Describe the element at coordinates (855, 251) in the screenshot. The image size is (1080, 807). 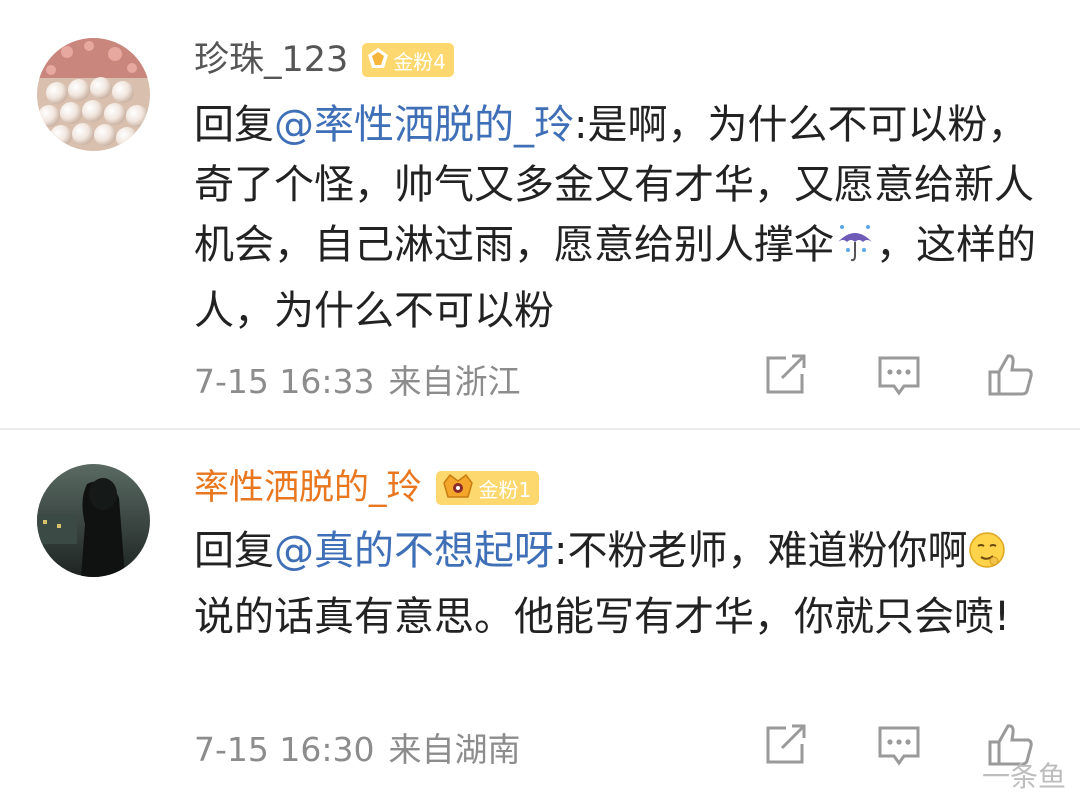
I see `umbrella-rain-icon` at that location.